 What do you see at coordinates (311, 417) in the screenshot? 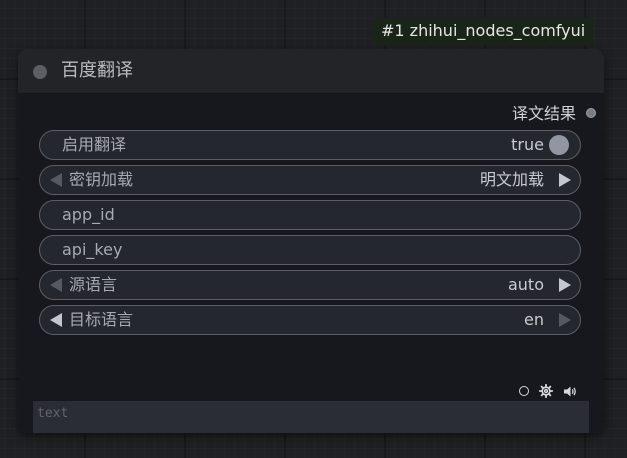
I see `text-input` at bounding box center [311, 417].